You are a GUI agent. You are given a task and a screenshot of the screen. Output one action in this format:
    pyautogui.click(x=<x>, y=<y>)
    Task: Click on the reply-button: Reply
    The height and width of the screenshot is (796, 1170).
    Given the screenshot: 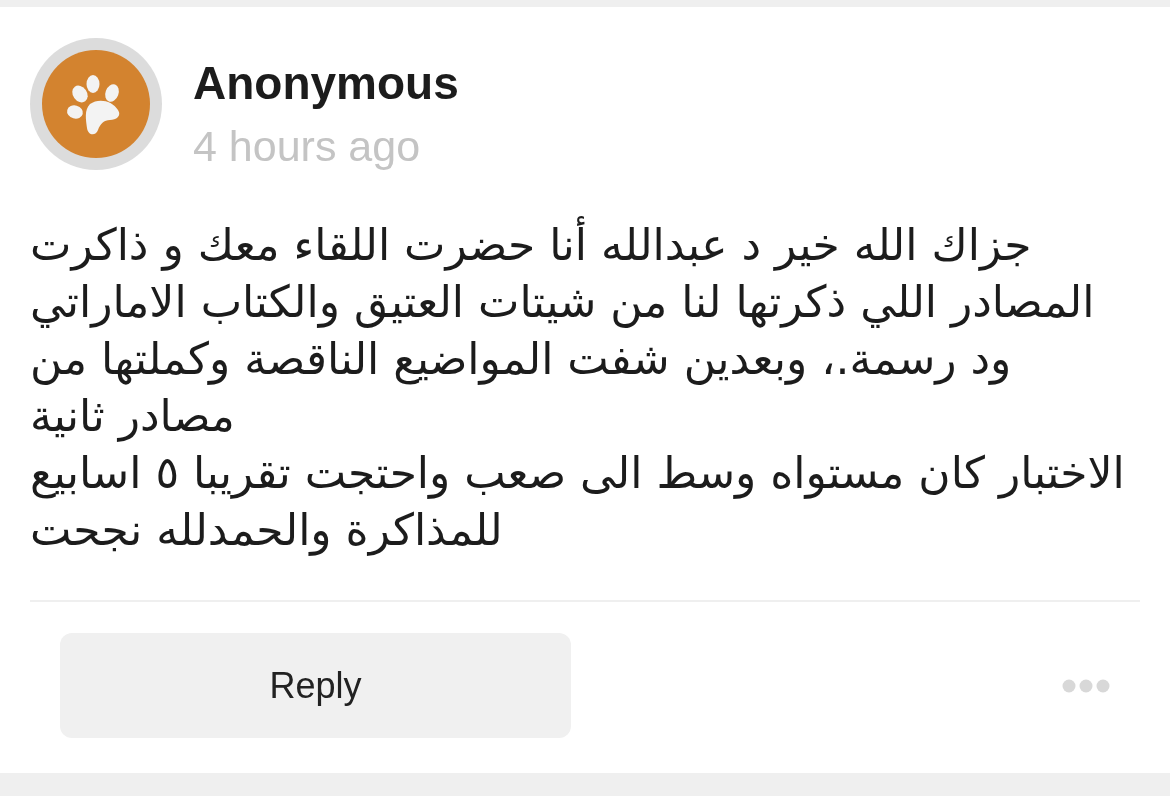 What is the action you would take?
    pyautogui.click(x=315, y=685)
    